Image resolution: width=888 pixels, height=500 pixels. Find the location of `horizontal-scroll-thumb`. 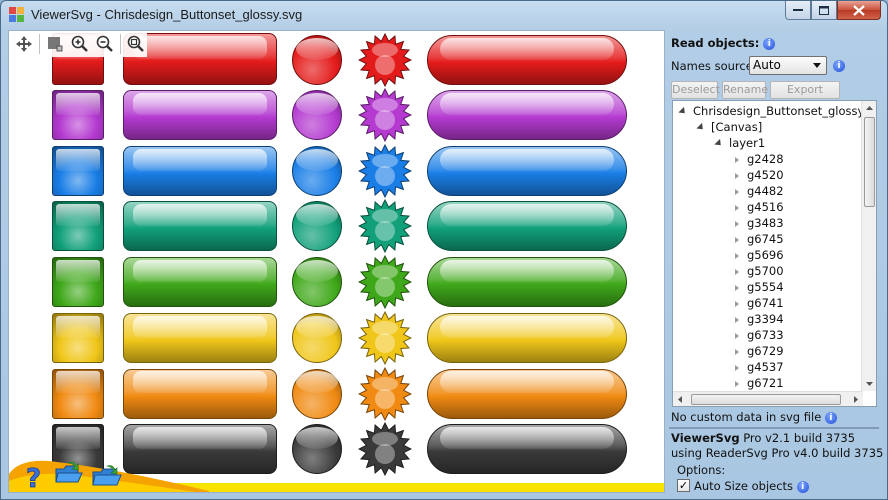

horizontal-scroll-thumb is located at coordinates (766, 399).